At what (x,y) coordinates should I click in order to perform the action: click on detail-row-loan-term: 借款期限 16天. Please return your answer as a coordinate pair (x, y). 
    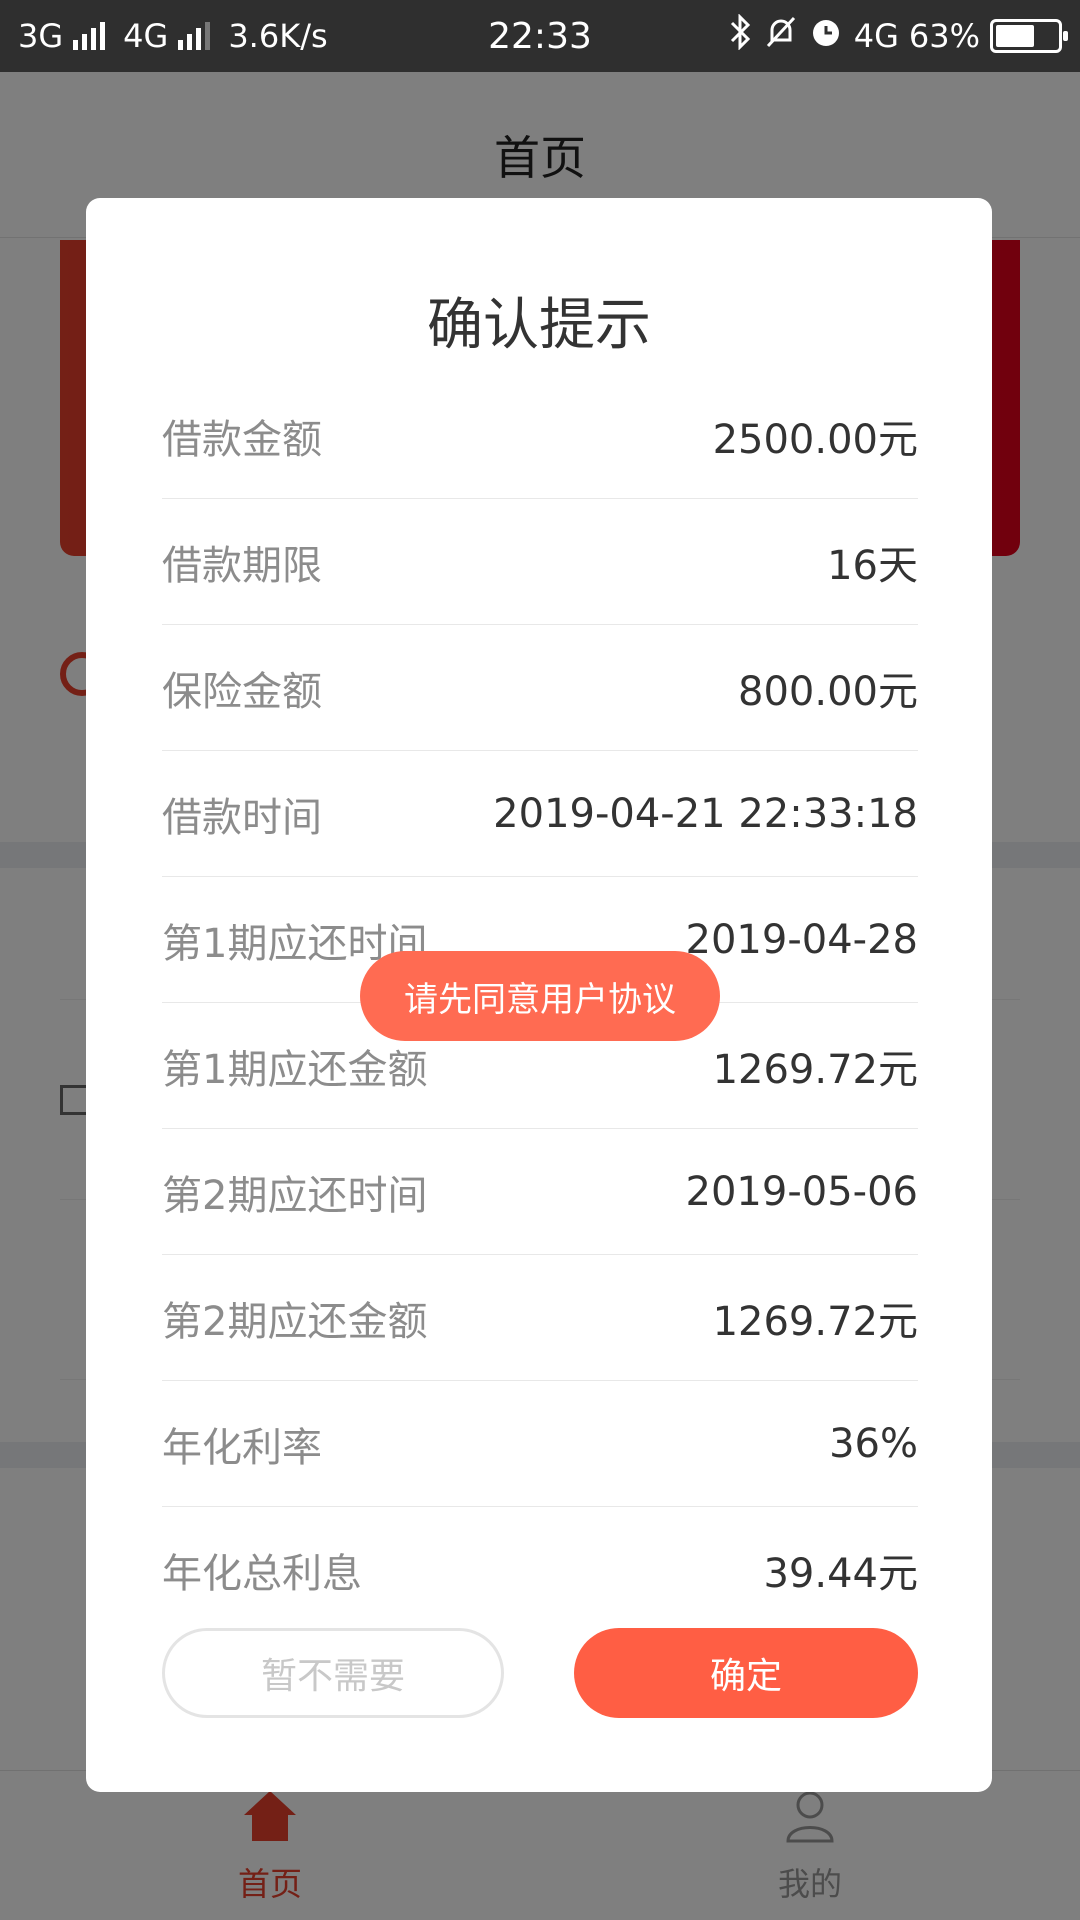
    Looking at the image, I should click on (540, 562).